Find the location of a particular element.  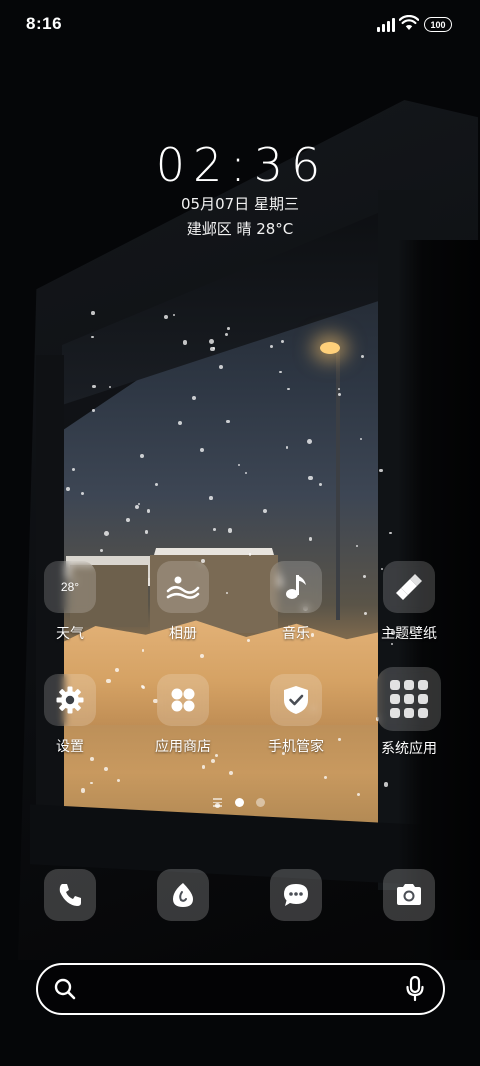

battery-icon: 100 is located at coordinates (438, 24).